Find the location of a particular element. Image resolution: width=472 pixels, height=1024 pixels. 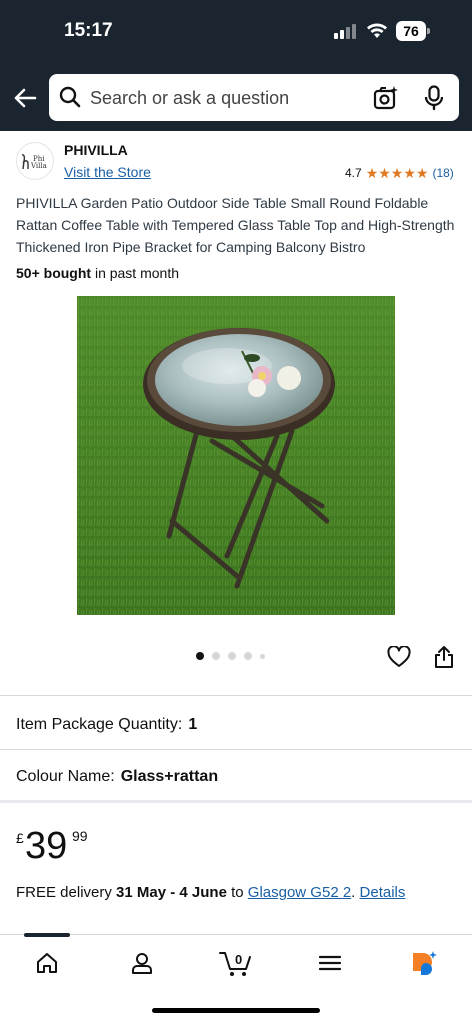

delivery-sep: . is located at coordinates (355, 892).